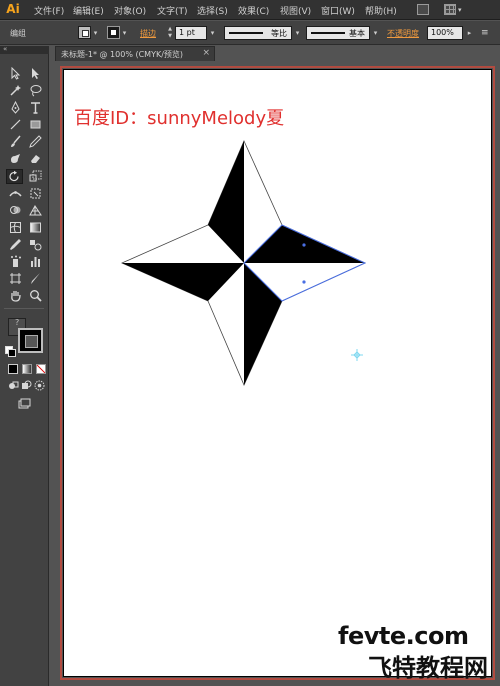 This screenshot has width=500, height=686. Describe the element at coordinates (15, 278) in the screenshot. I see `artboard-tool-icon` at that location.